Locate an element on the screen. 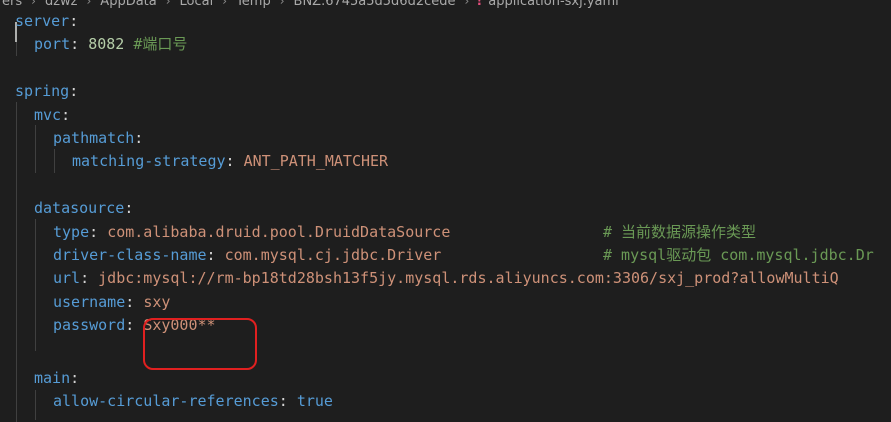  code-line-comment: # mysql驱动包 com.mysql.jdbc.Dr is located at coordinates (738, 255).